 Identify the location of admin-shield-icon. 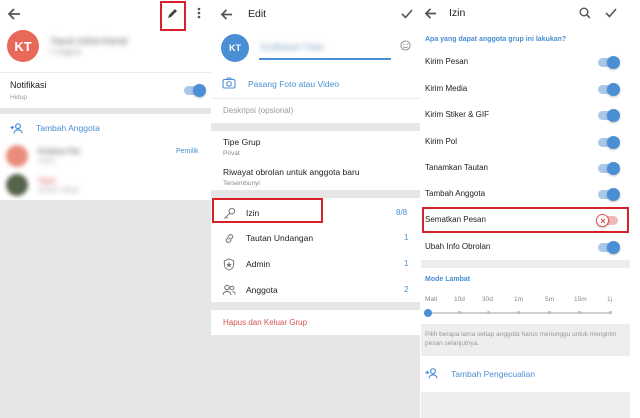
(229, 264).